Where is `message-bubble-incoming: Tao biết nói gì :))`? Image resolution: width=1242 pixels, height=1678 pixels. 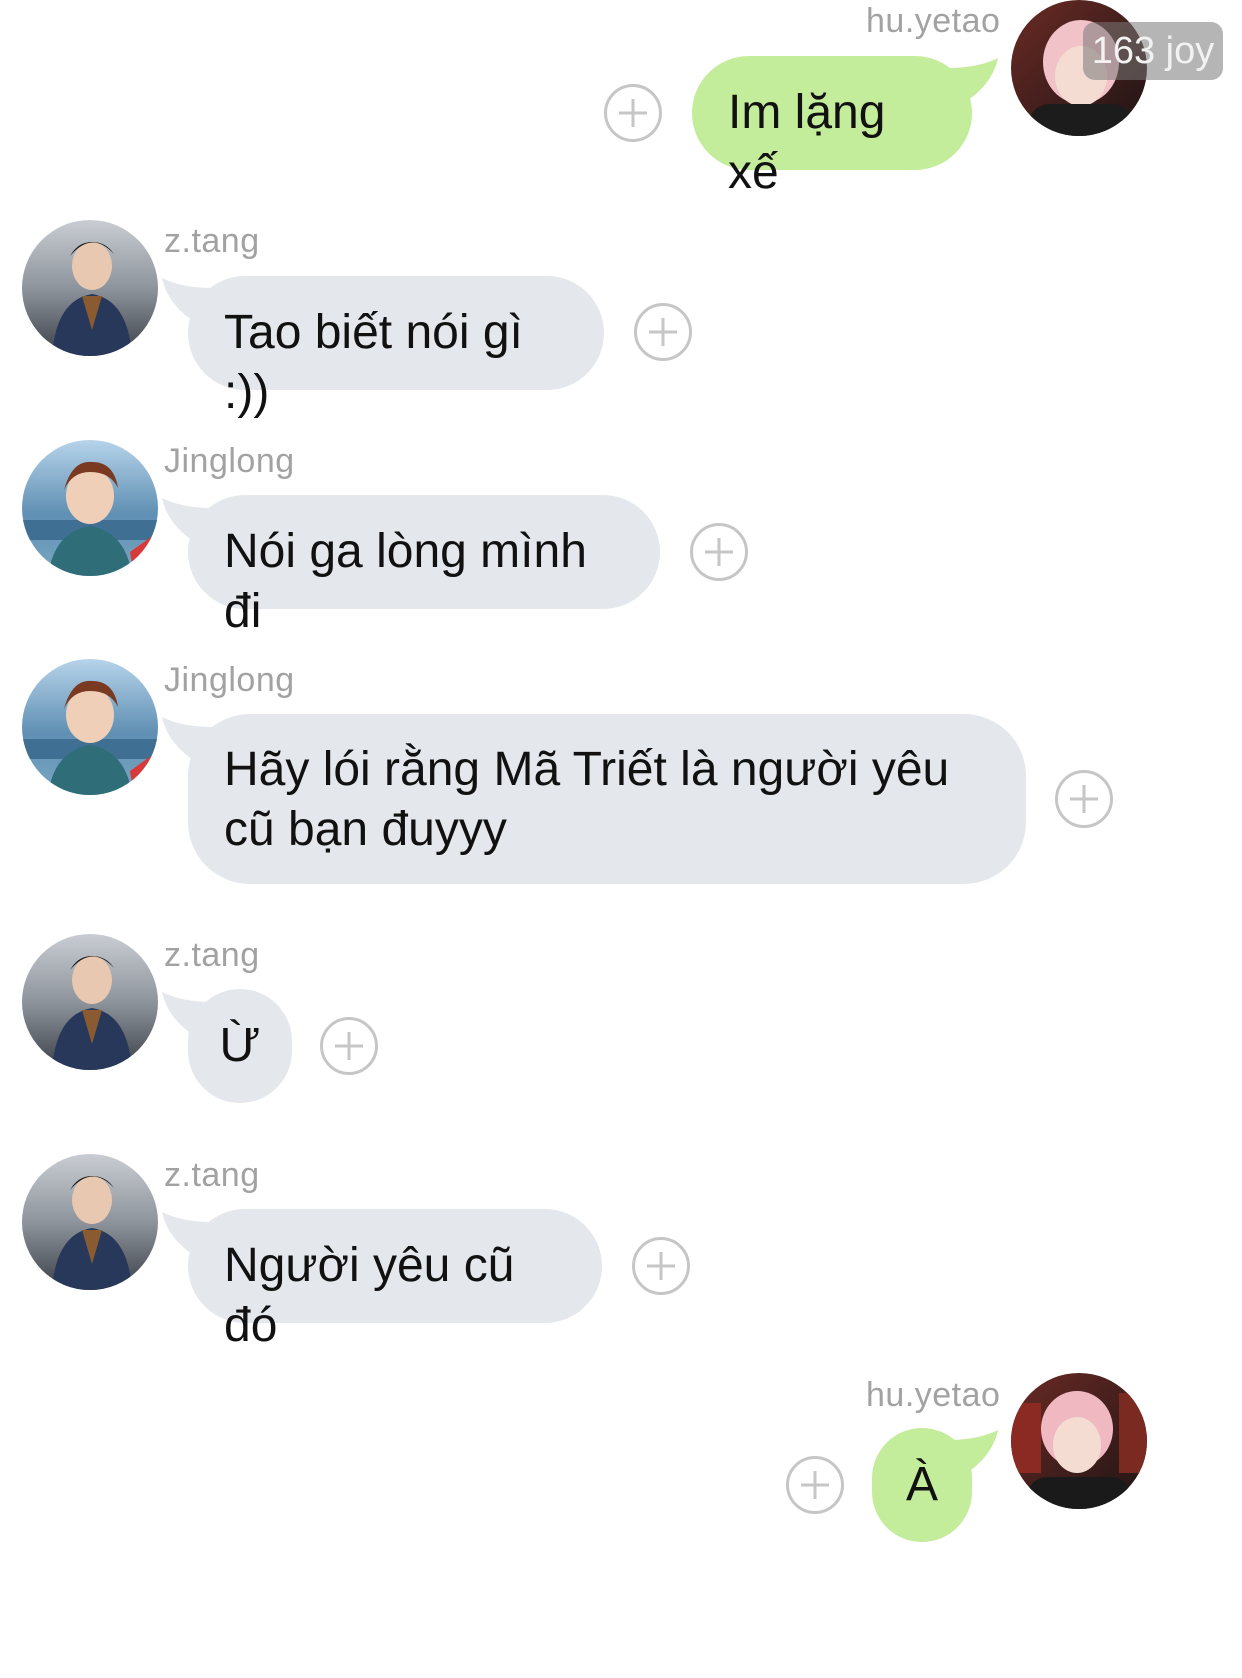 message-bubble-incoming: Tao biết nói gì :)) is located at coordinates (396, 347).